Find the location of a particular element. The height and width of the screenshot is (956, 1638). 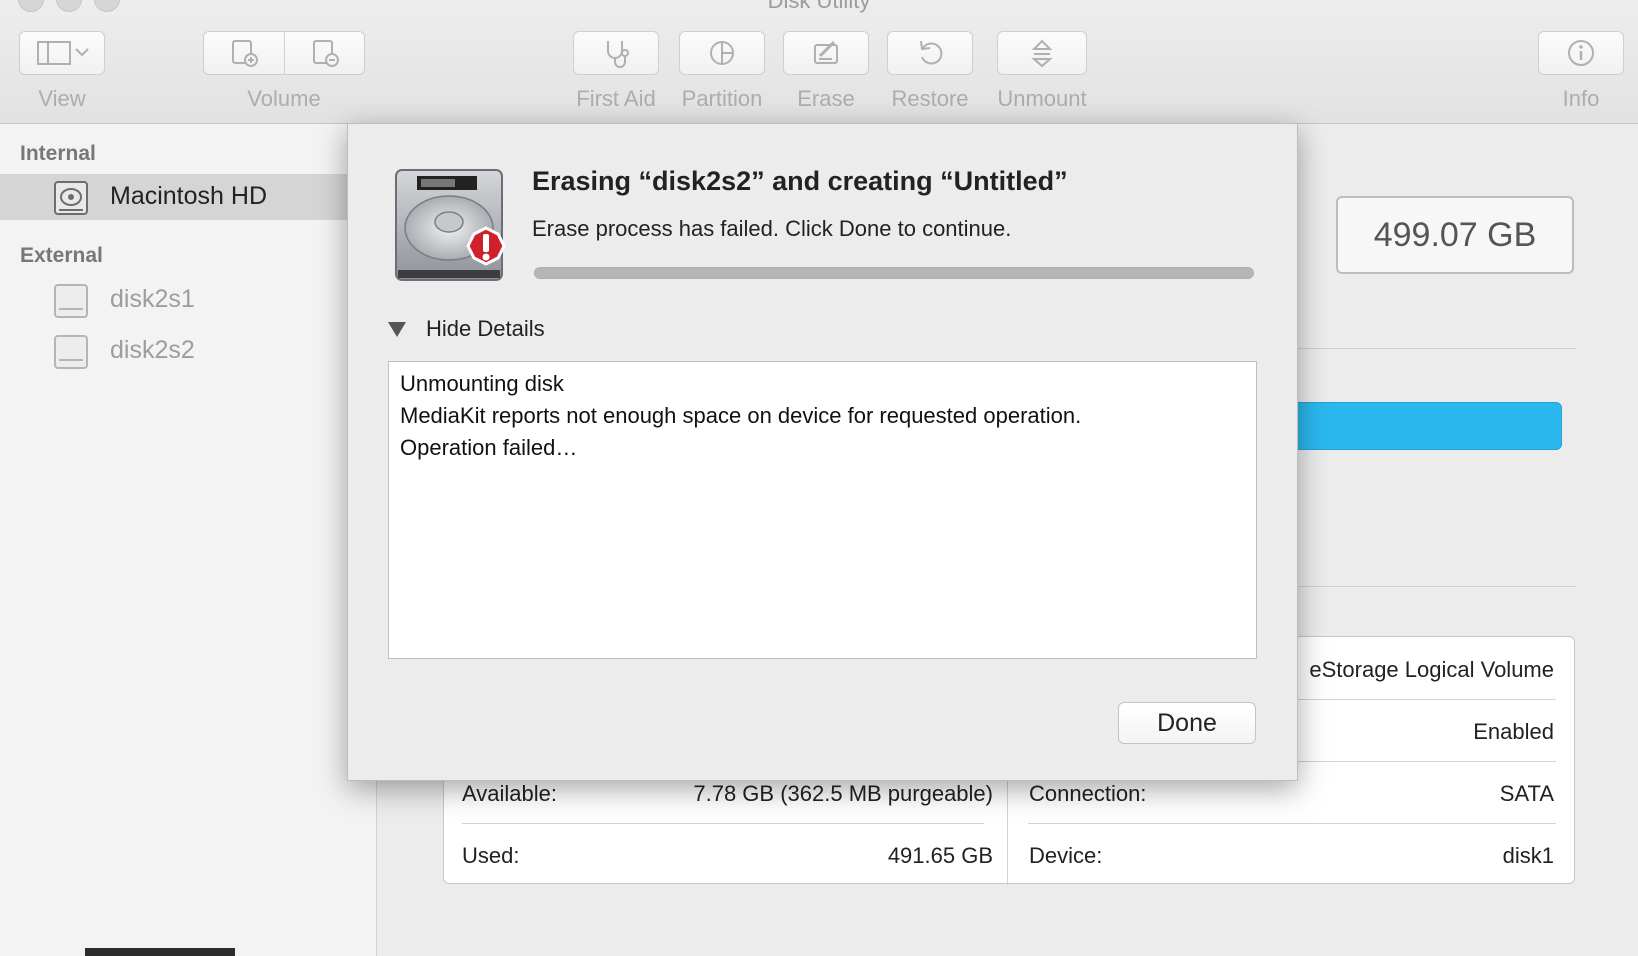

stethoscope-icon is located at coordinates (618, 54).